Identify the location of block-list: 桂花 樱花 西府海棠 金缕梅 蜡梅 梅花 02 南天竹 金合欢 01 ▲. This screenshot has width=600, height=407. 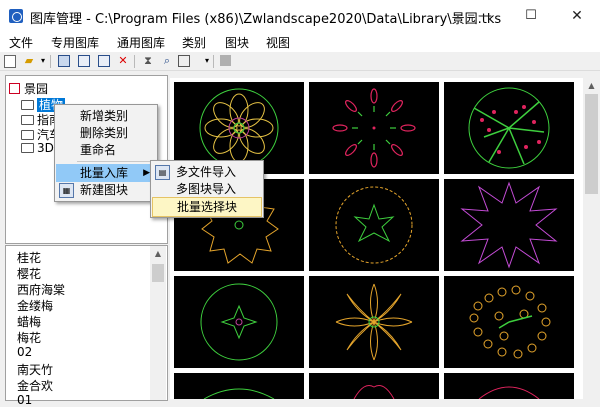
(86, 326).